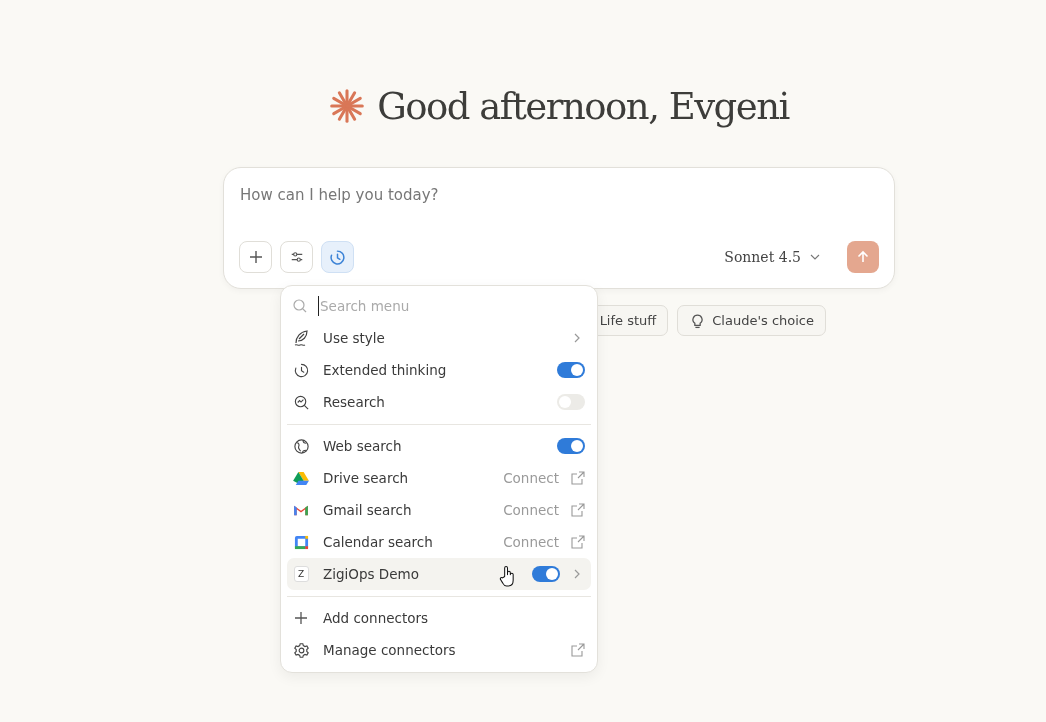 The height and width of the screenshot is (722, 1046). What do you see at coordinates (301, 338) in the screenshot?
I see `feather-icon` at bounding box center [301, 338].